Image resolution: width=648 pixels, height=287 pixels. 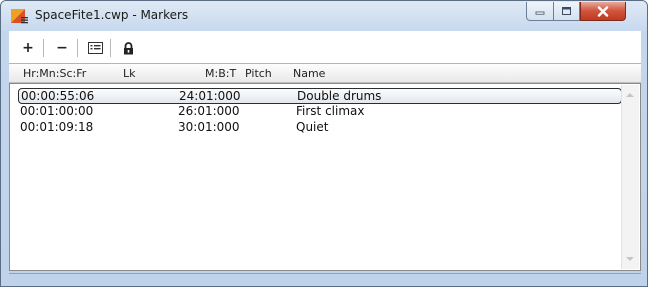 I want to click on marker-name: First climax, so click(x=330, y=111).